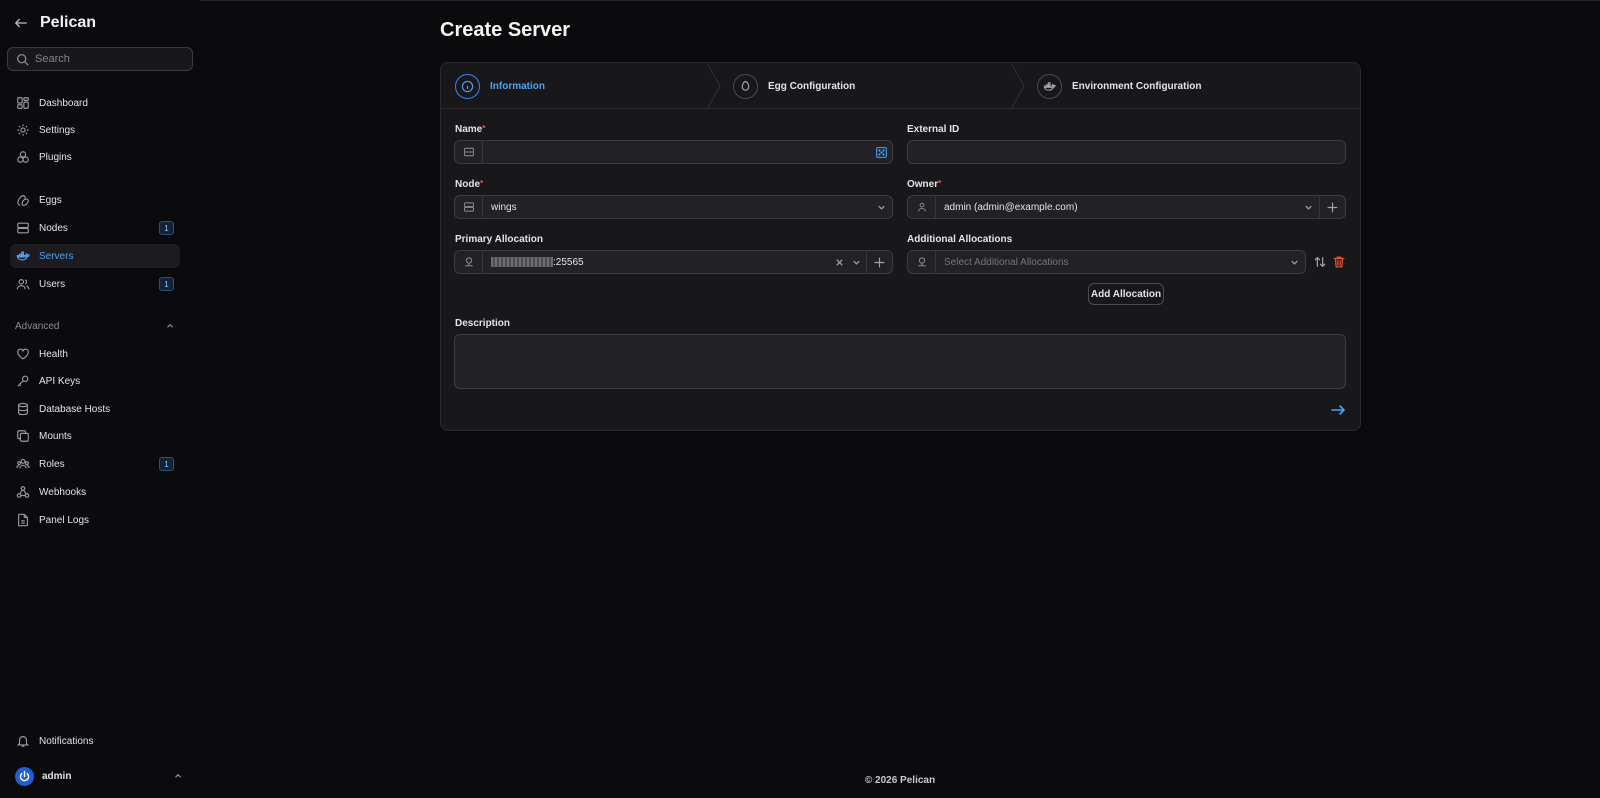 The image size is (1600, 798). What do you see at coordinates (110, 59) in the screenshot?
I see `search-input` at bounding box center [110, 59].